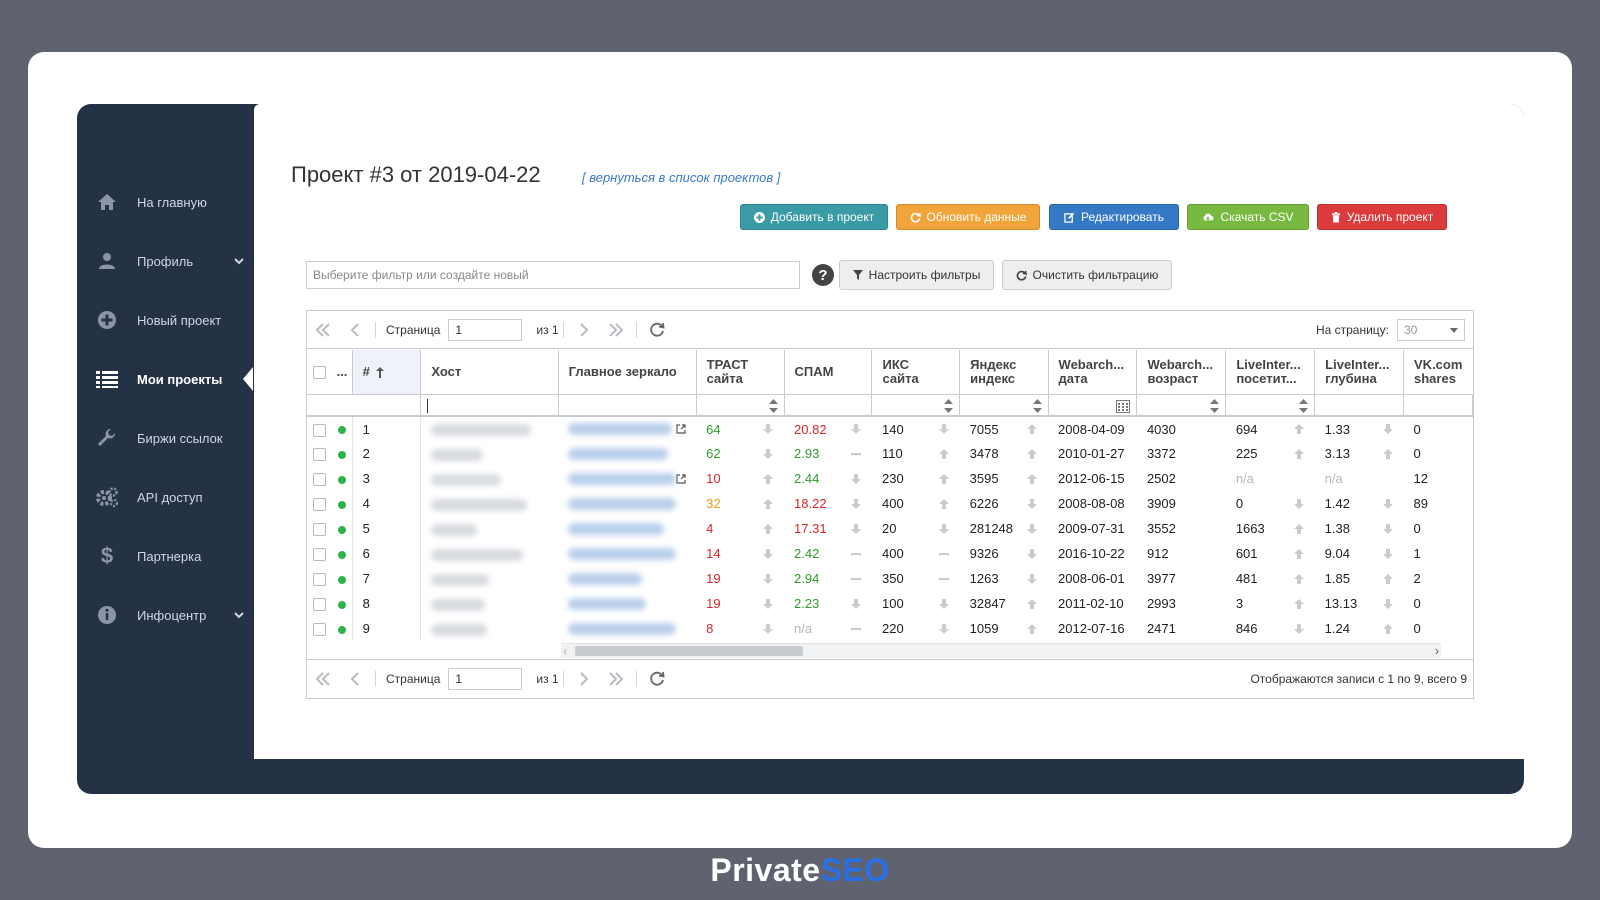  Describe the element at coordinates (1004, 372) in the screenshot. I see `header-yandex: Яндекс индекс` at that location.